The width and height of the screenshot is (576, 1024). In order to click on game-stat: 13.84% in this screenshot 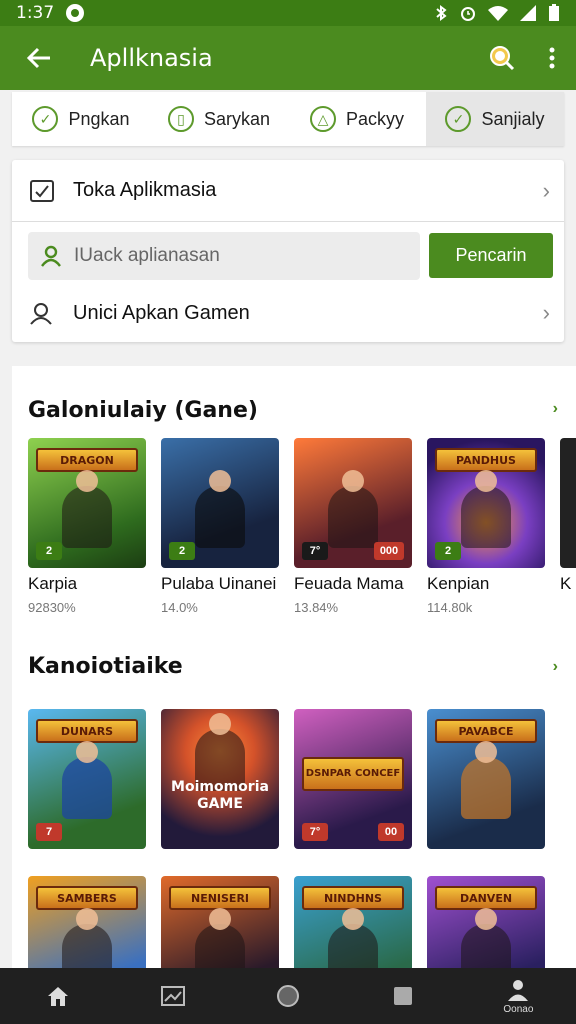, I will do `click(316, 607)`.